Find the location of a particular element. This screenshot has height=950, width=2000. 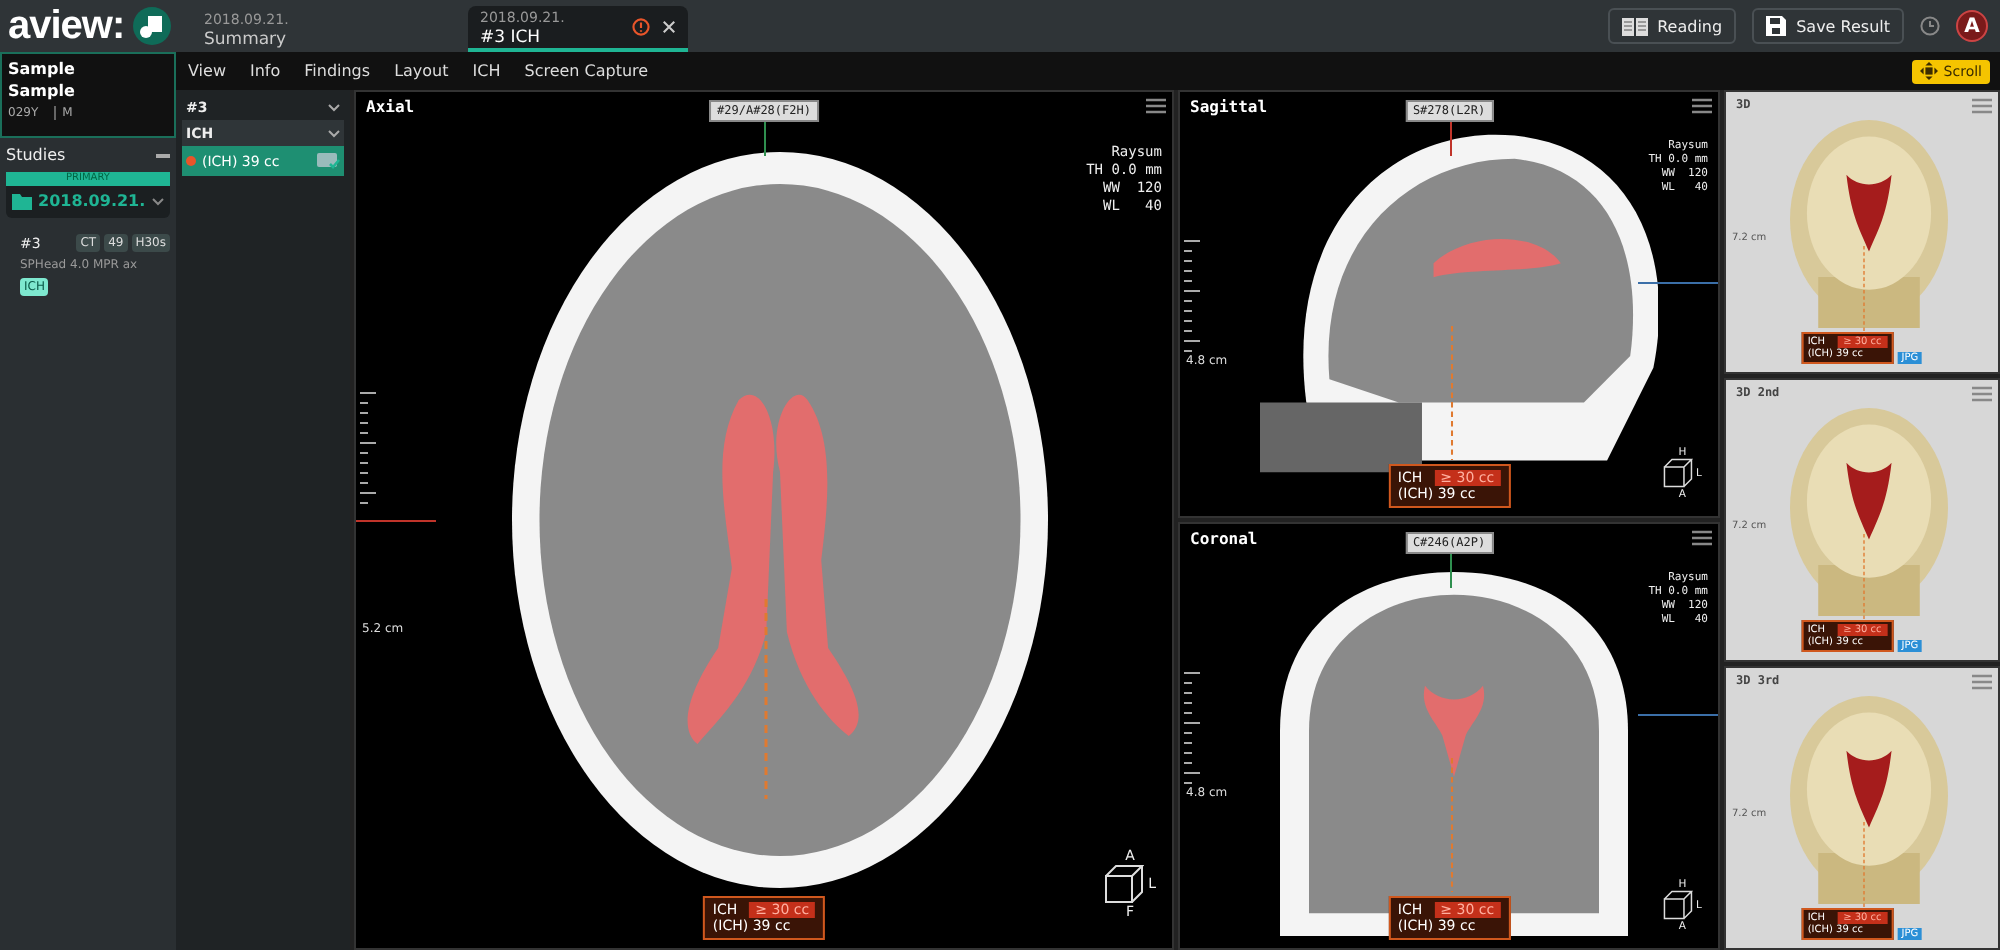

menu-item: Findings is located at coordinates (337, 71).